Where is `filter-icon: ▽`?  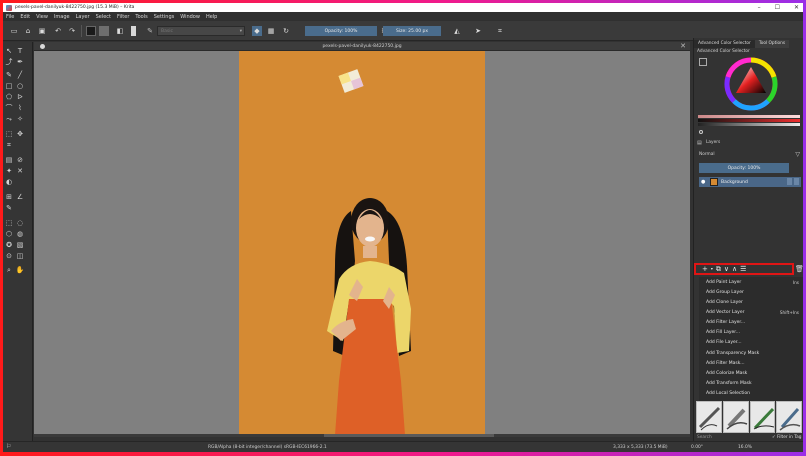 filter-icon: ▽ is located at coordinates (797, 154).